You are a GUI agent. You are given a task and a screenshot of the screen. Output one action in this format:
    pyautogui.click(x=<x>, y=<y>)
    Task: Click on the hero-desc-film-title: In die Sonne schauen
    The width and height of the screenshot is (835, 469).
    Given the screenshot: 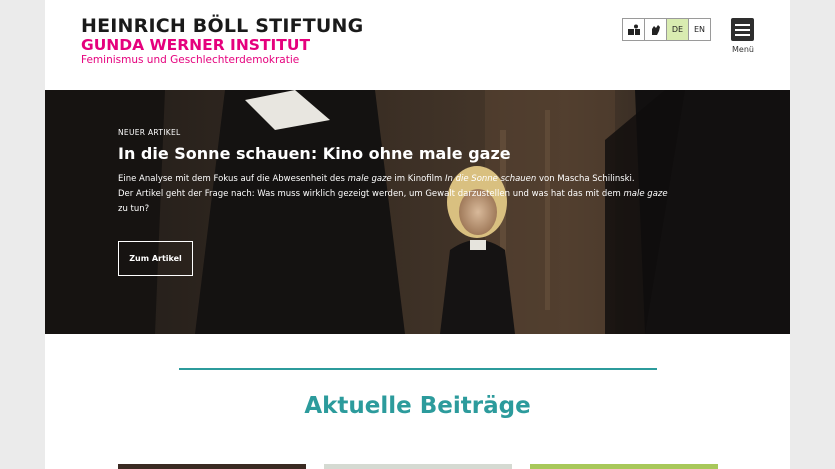 What is the action you would take?
    pyautogui.click(x=491, y=179)
    